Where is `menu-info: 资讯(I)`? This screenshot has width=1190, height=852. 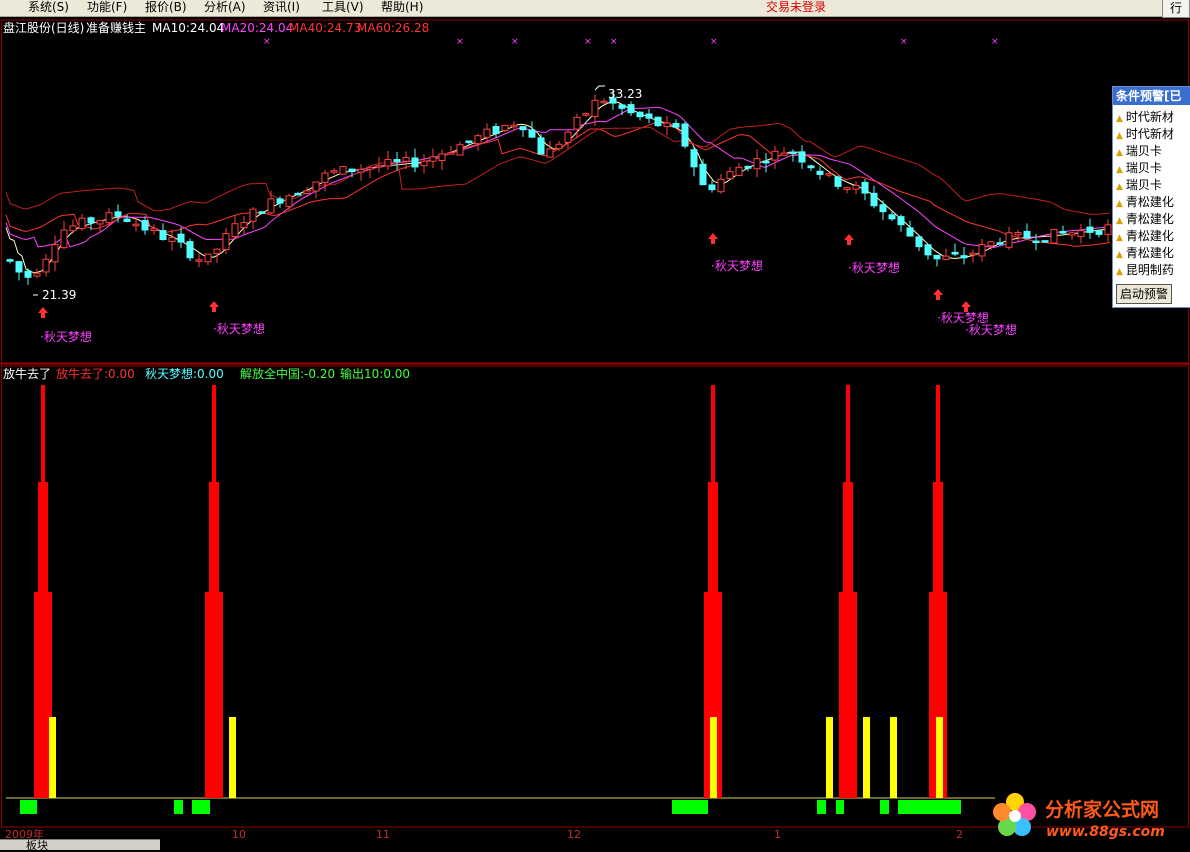 menu-info: 资讯(I) is located at coordinates (281, 8).